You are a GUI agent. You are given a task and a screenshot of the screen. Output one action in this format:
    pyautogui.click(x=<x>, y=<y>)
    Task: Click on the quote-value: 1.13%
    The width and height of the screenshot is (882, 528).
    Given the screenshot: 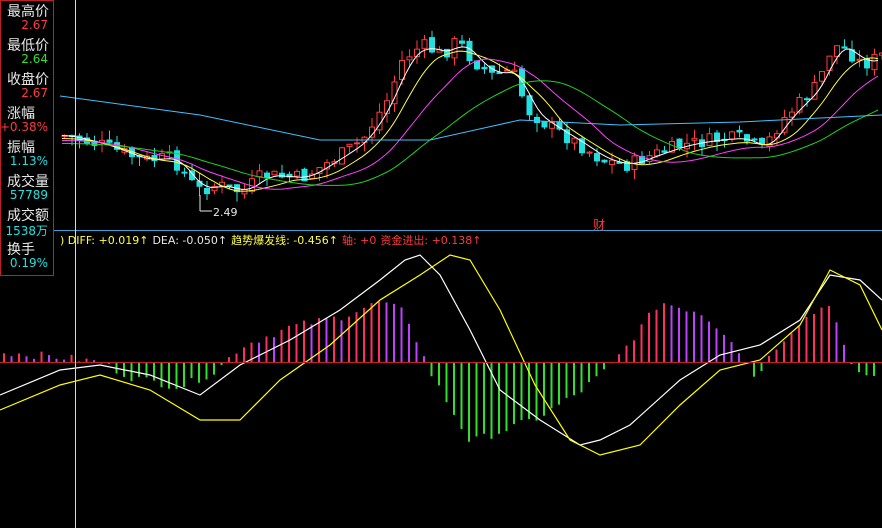 What is the action you would take?
    pyautogui.click(x=28, y=161)
    